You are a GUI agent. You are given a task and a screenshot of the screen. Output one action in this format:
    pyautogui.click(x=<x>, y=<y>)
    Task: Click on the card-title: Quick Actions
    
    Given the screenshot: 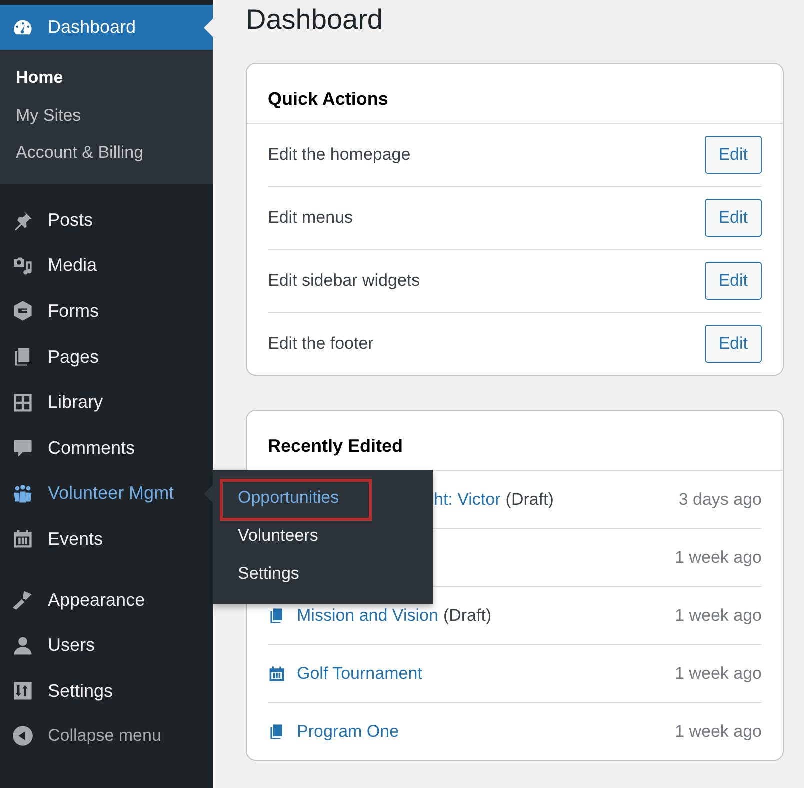 What is the action you would take?
    pyautogui.click(x=515, y=94)
    